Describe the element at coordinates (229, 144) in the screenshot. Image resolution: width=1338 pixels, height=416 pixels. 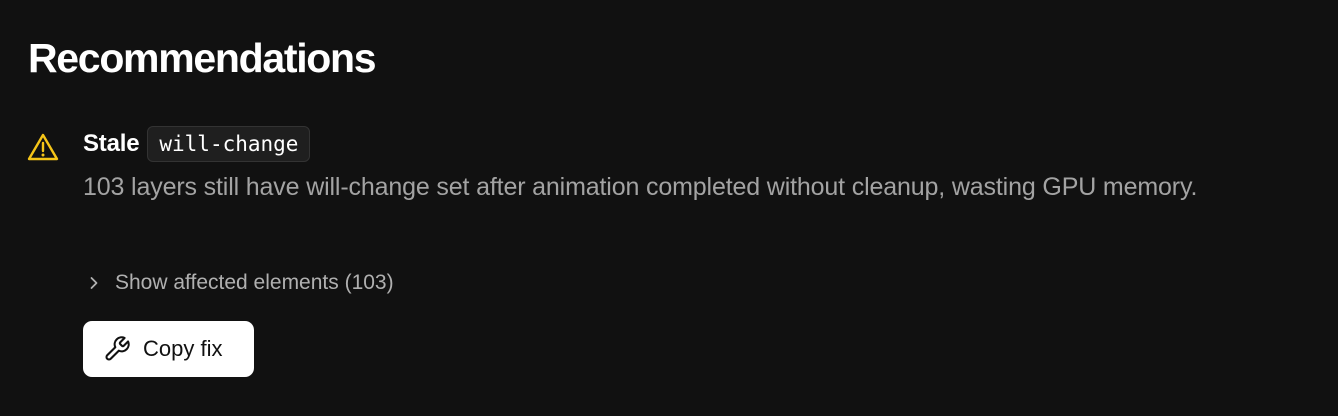
I see `code-chip: will-change` at that location.